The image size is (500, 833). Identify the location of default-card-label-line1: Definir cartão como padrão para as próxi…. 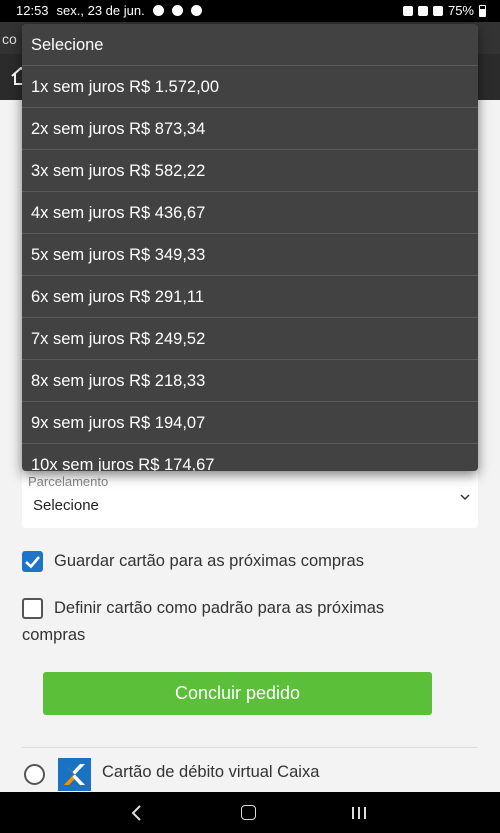
(219, 608).